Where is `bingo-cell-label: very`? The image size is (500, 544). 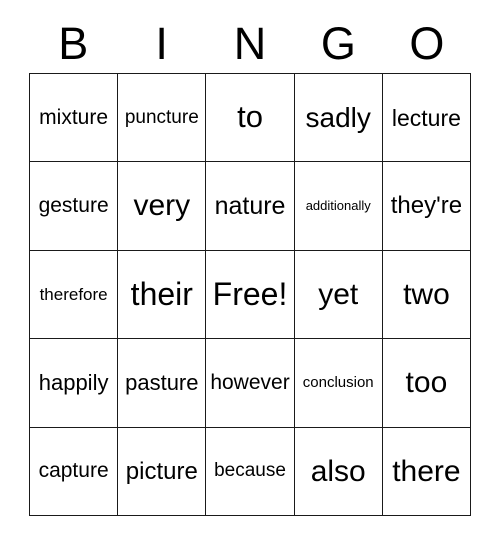
bingo-cell-label: very is located at coordinates (162, 206).